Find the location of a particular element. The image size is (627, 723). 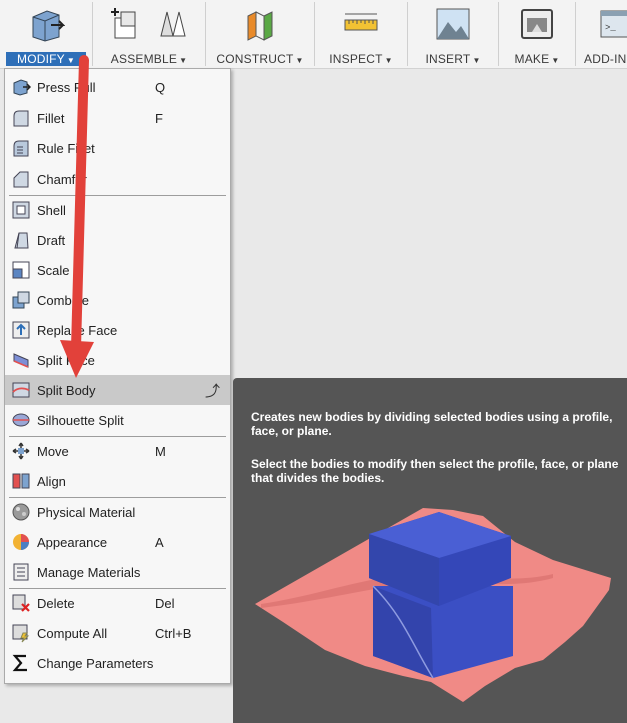

menu-item-label: Split Face is located at coordinates (66, 360).